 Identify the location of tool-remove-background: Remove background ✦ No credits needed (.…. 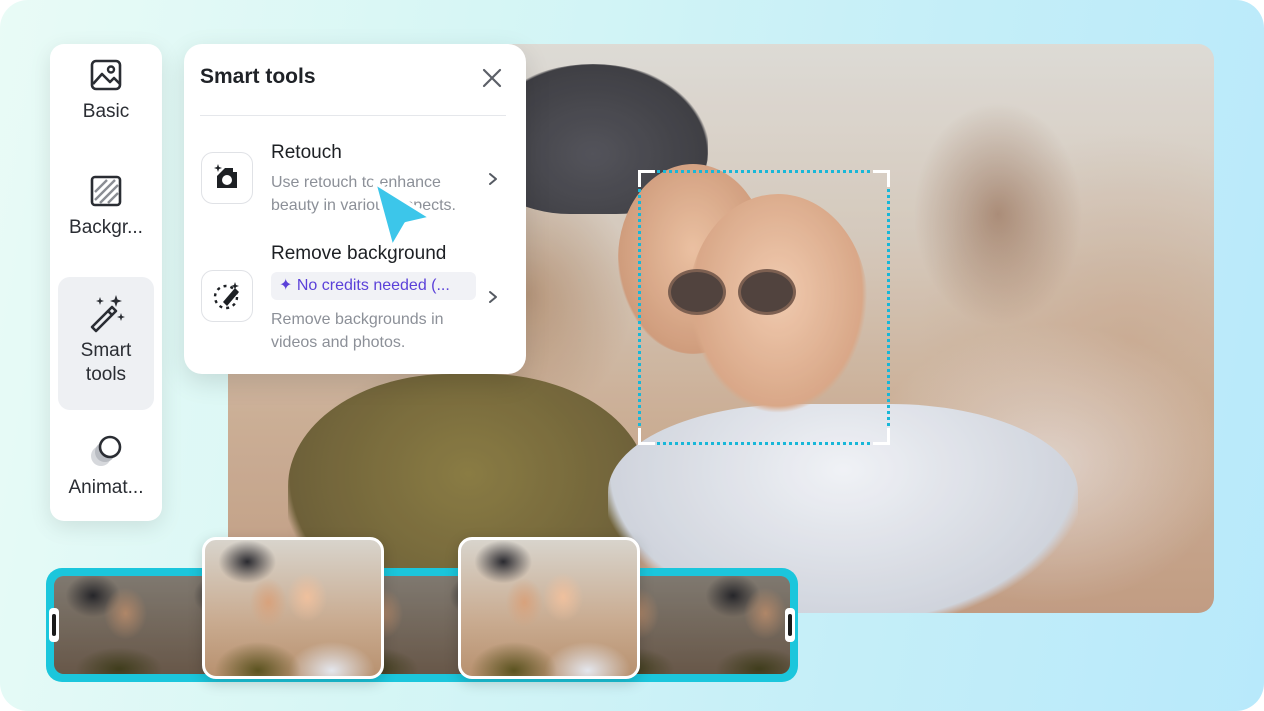
(357, 300).